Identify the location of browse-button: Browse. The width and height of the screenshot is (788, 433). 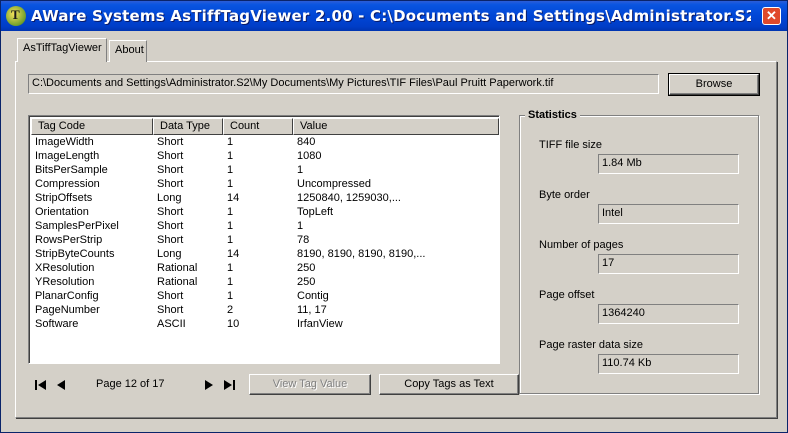
(714, 84).